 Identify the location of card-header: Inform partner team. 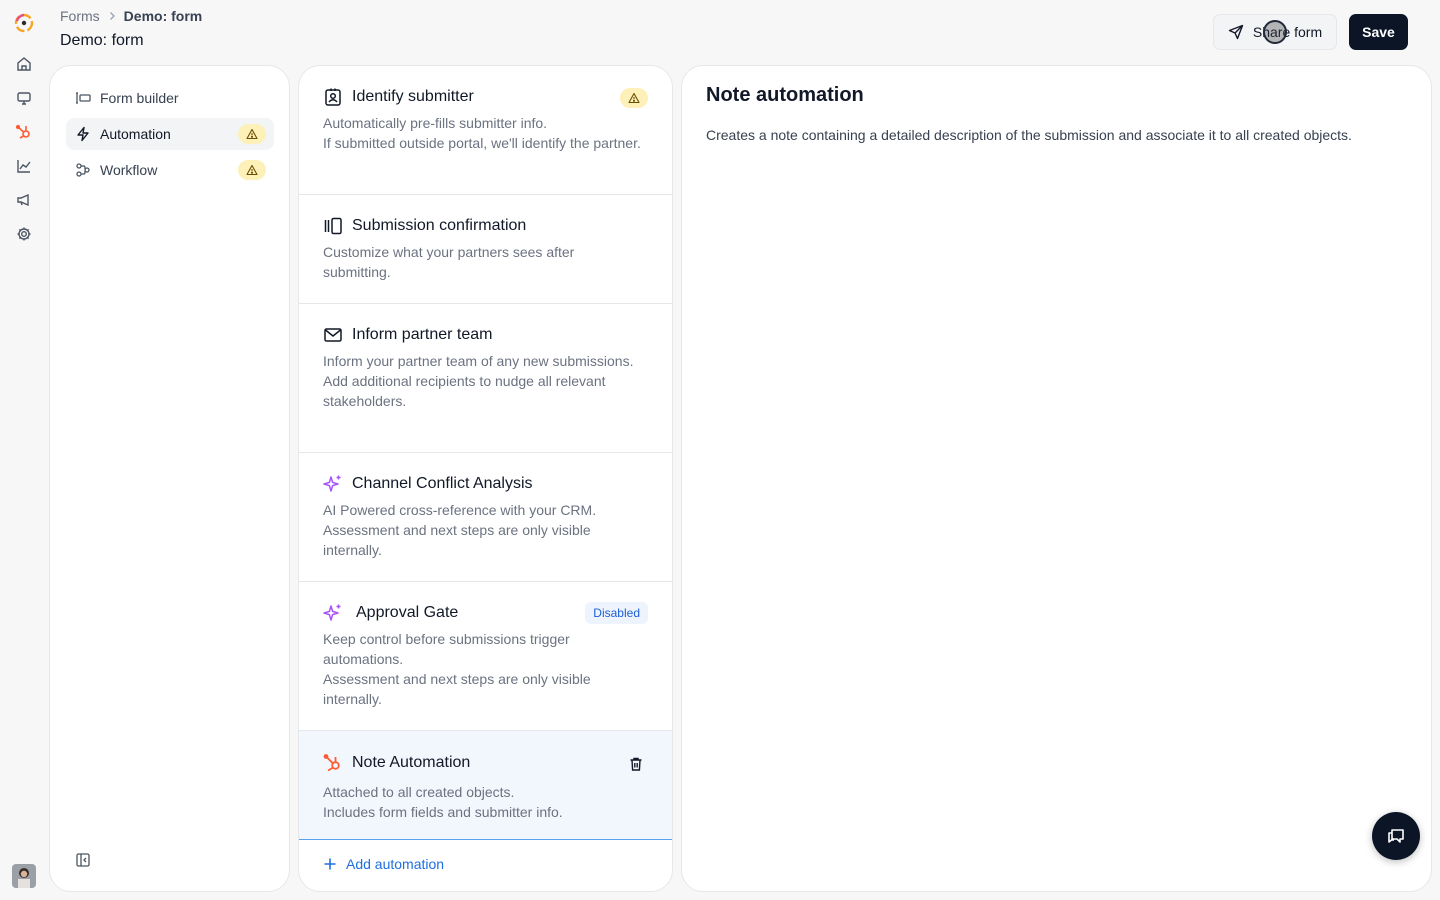
(408, 335).